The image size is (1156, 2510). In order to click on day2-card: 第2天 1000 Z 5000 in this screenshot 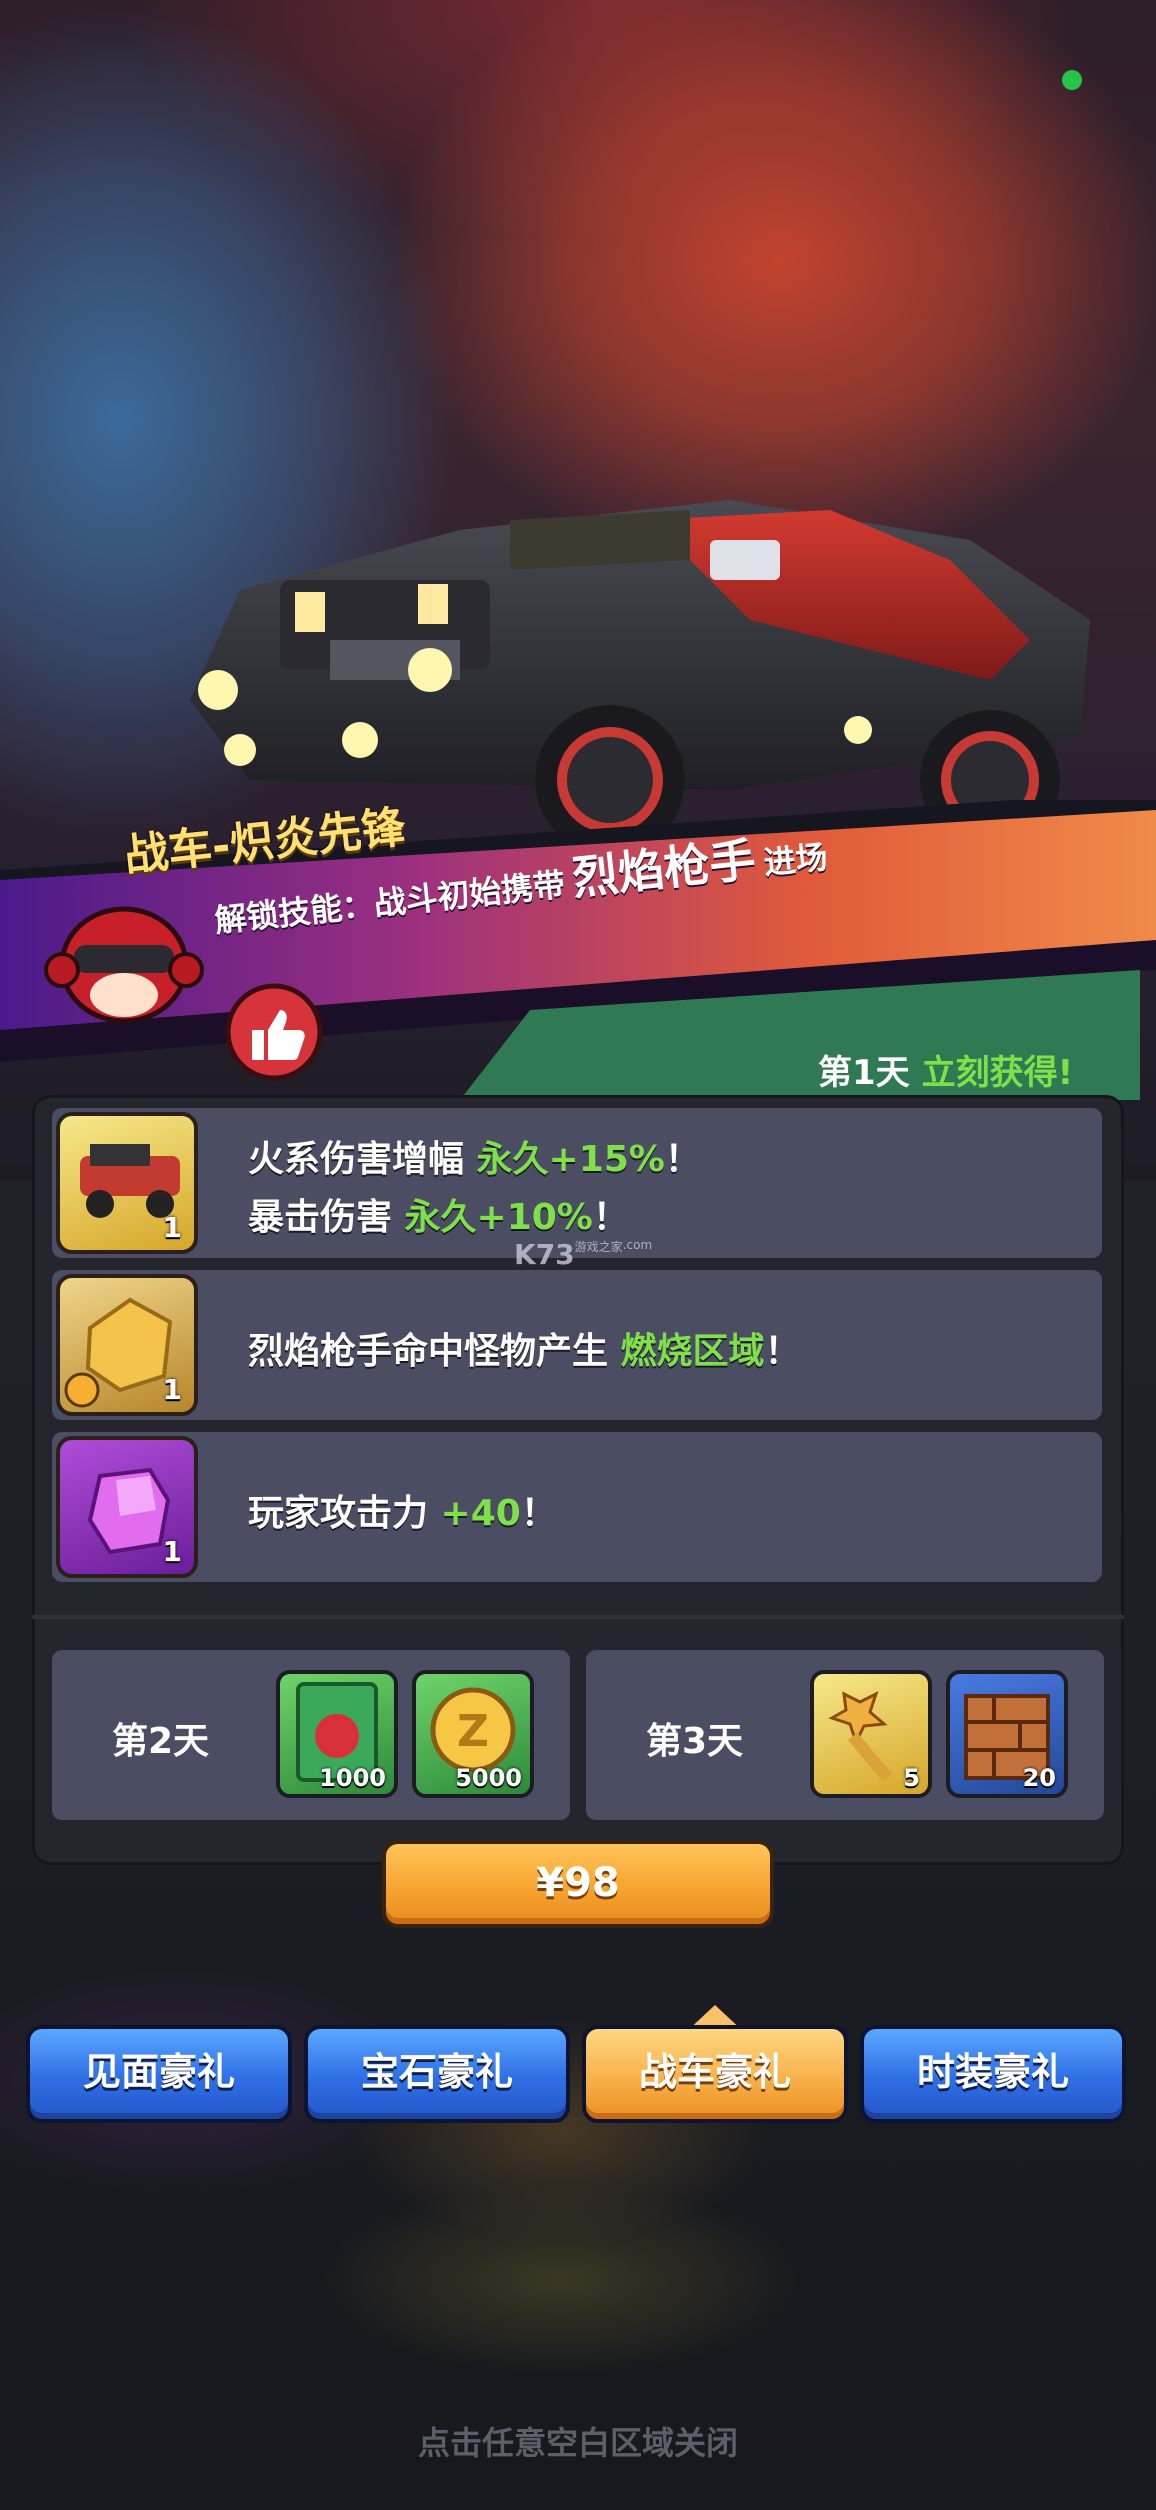, I will do `click(311, 1735)`.